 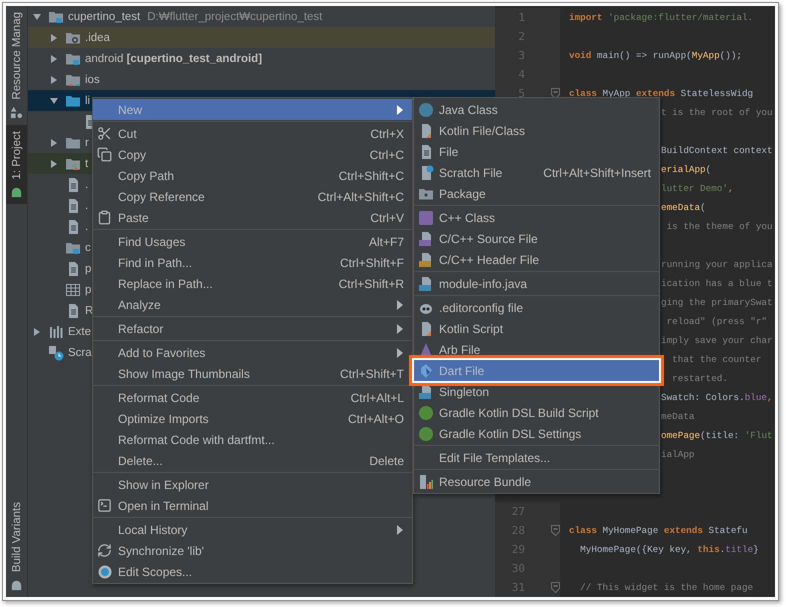 What do you see at coordinates (88, 248) in the screenshot?
I see `tree-item-label: c` at bounding box center [88, 248].